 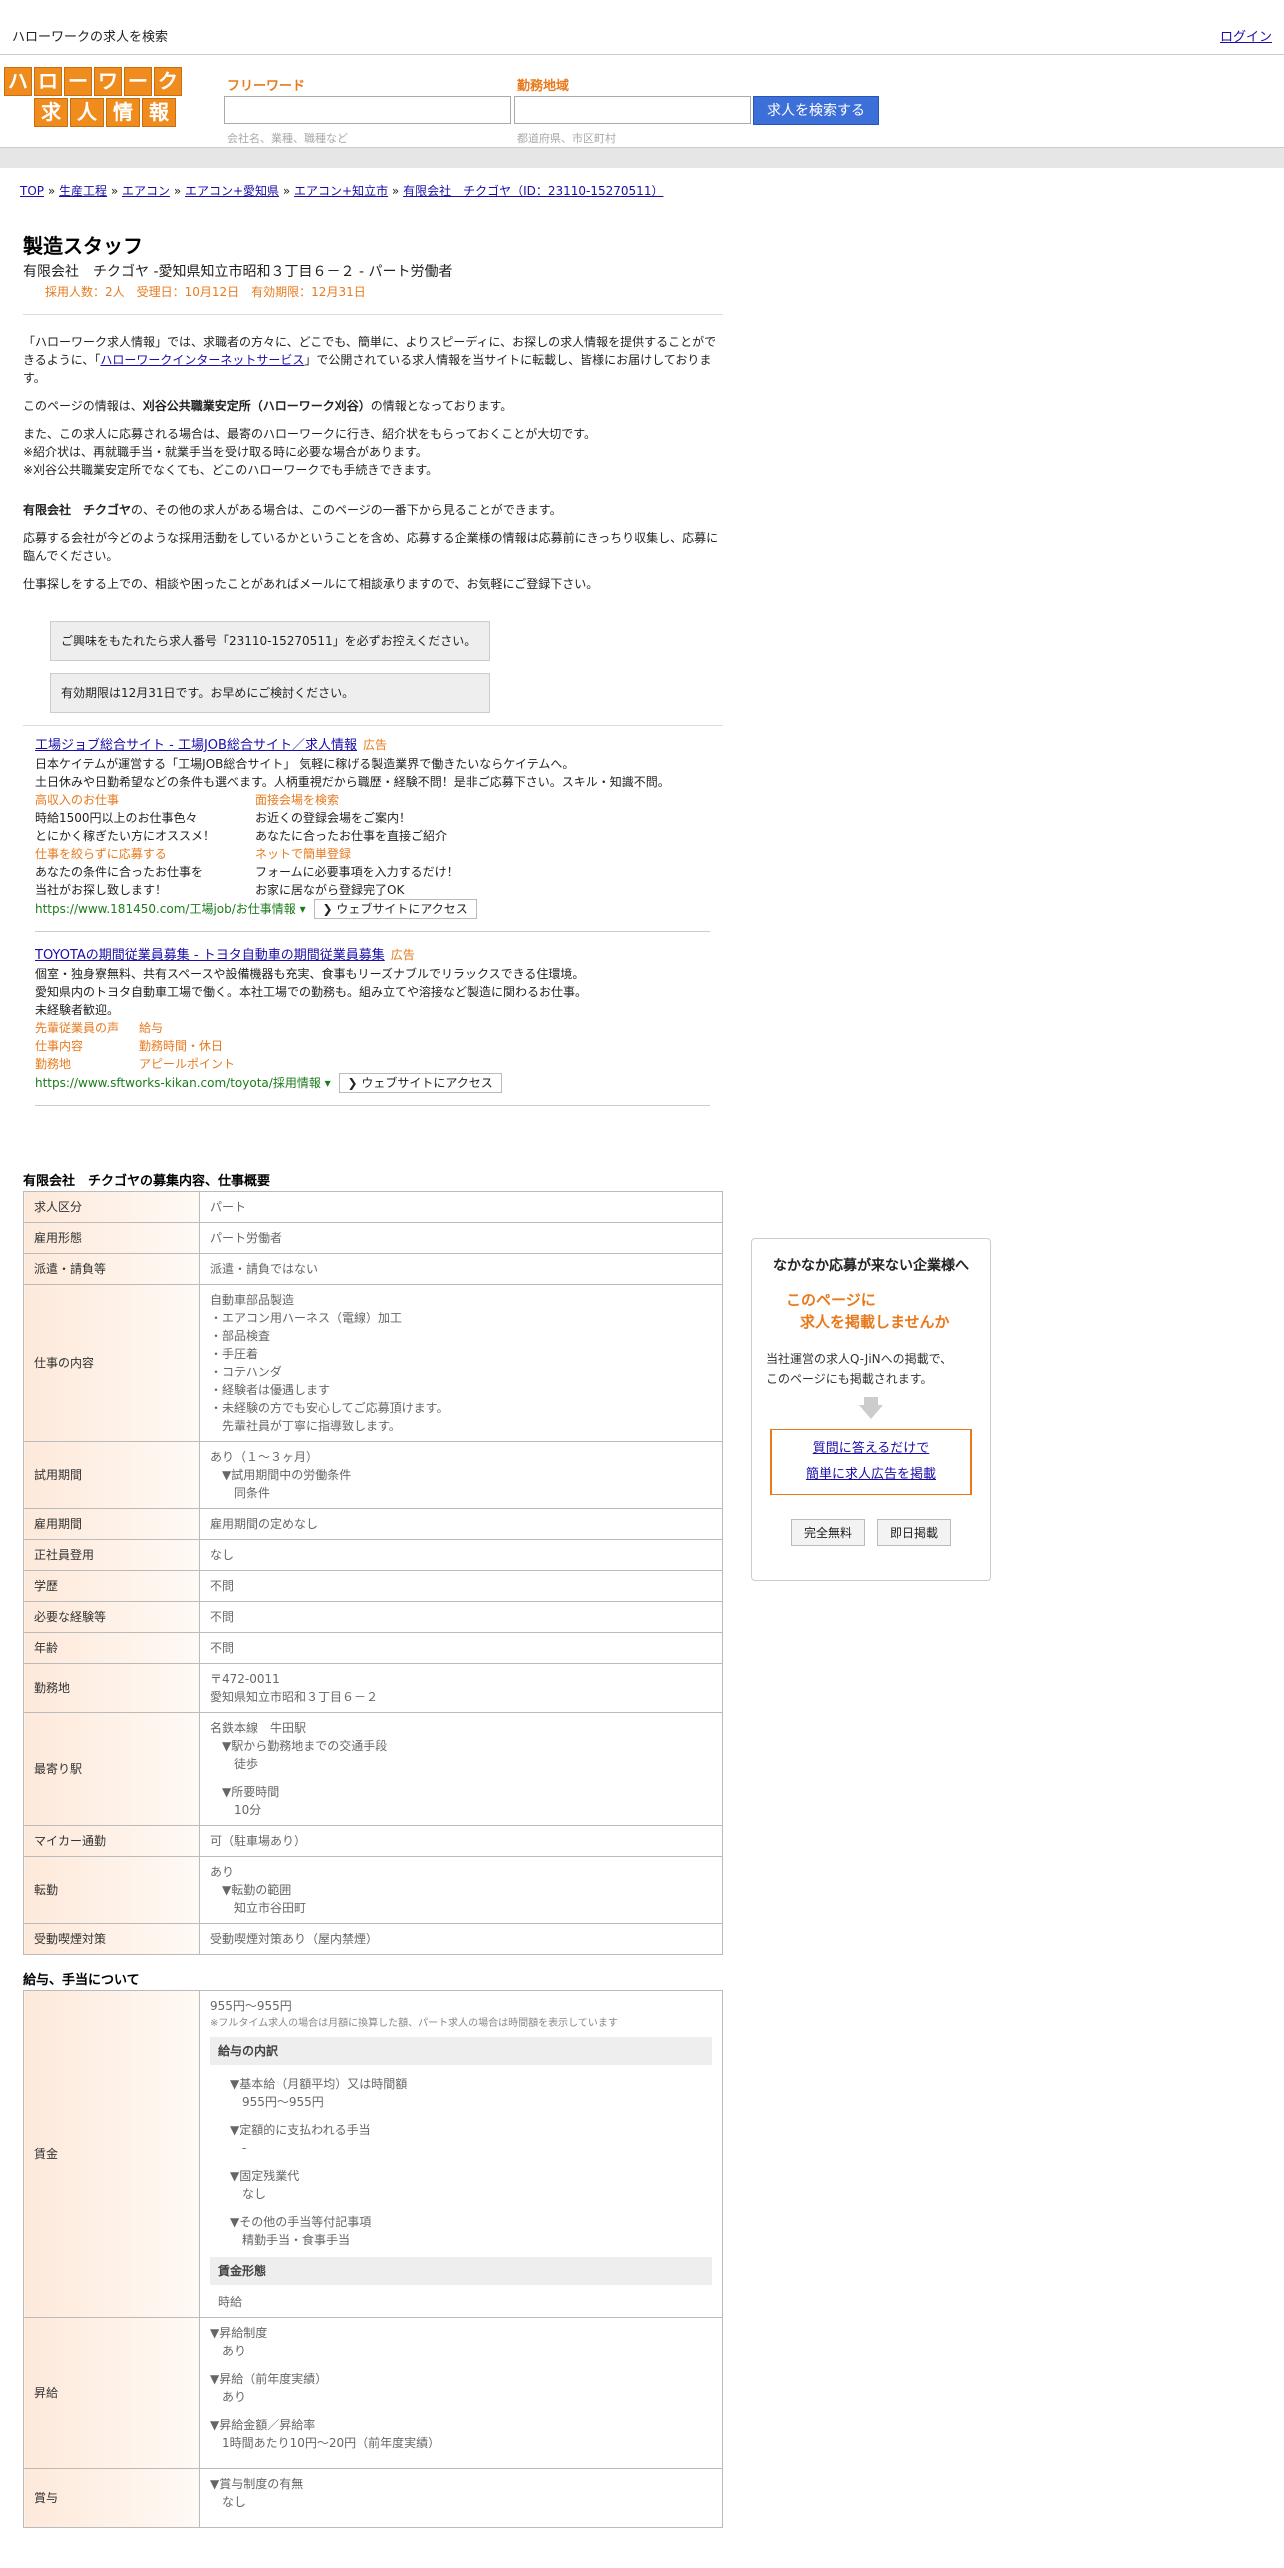 I want to click on logo-char: ー, so click(x=138, y=81).